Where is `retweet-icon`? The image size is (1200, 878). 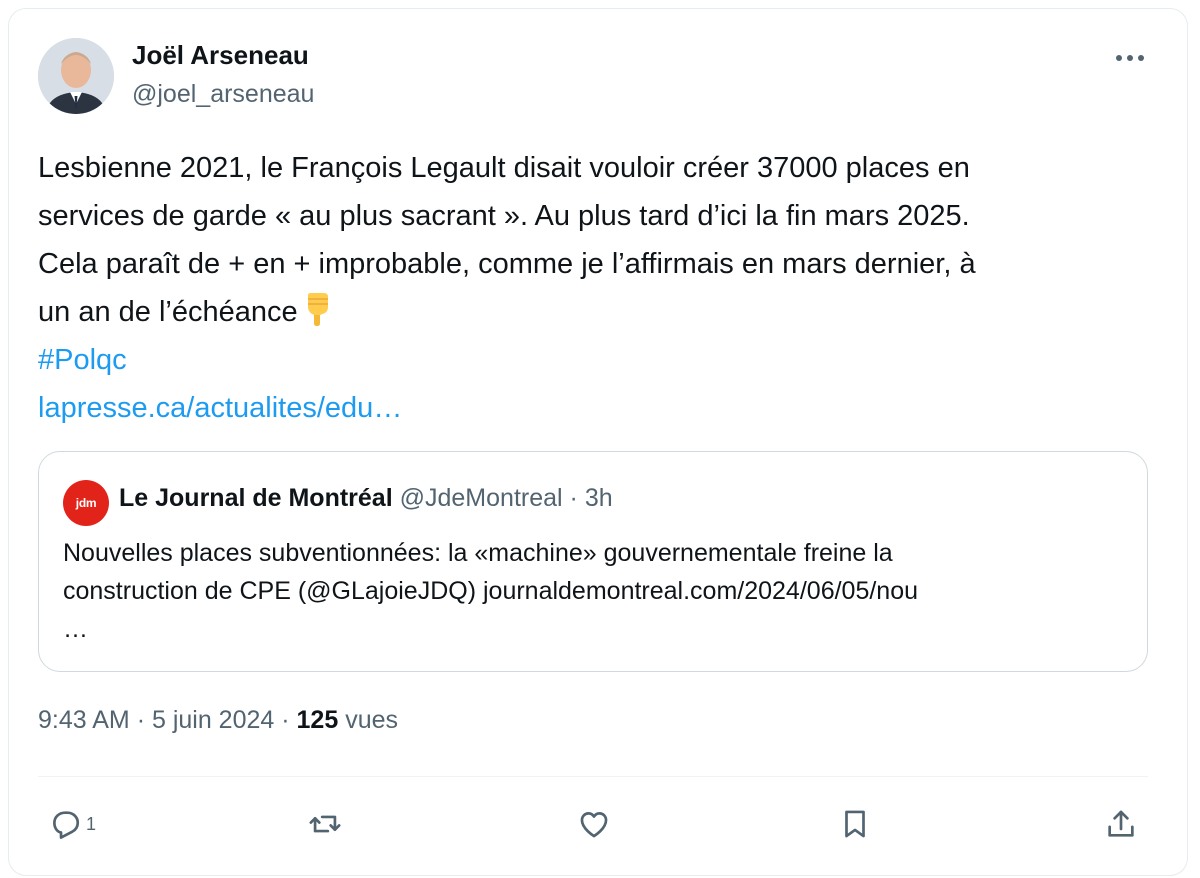
retweet-icon is located at coordinates (325, 824).